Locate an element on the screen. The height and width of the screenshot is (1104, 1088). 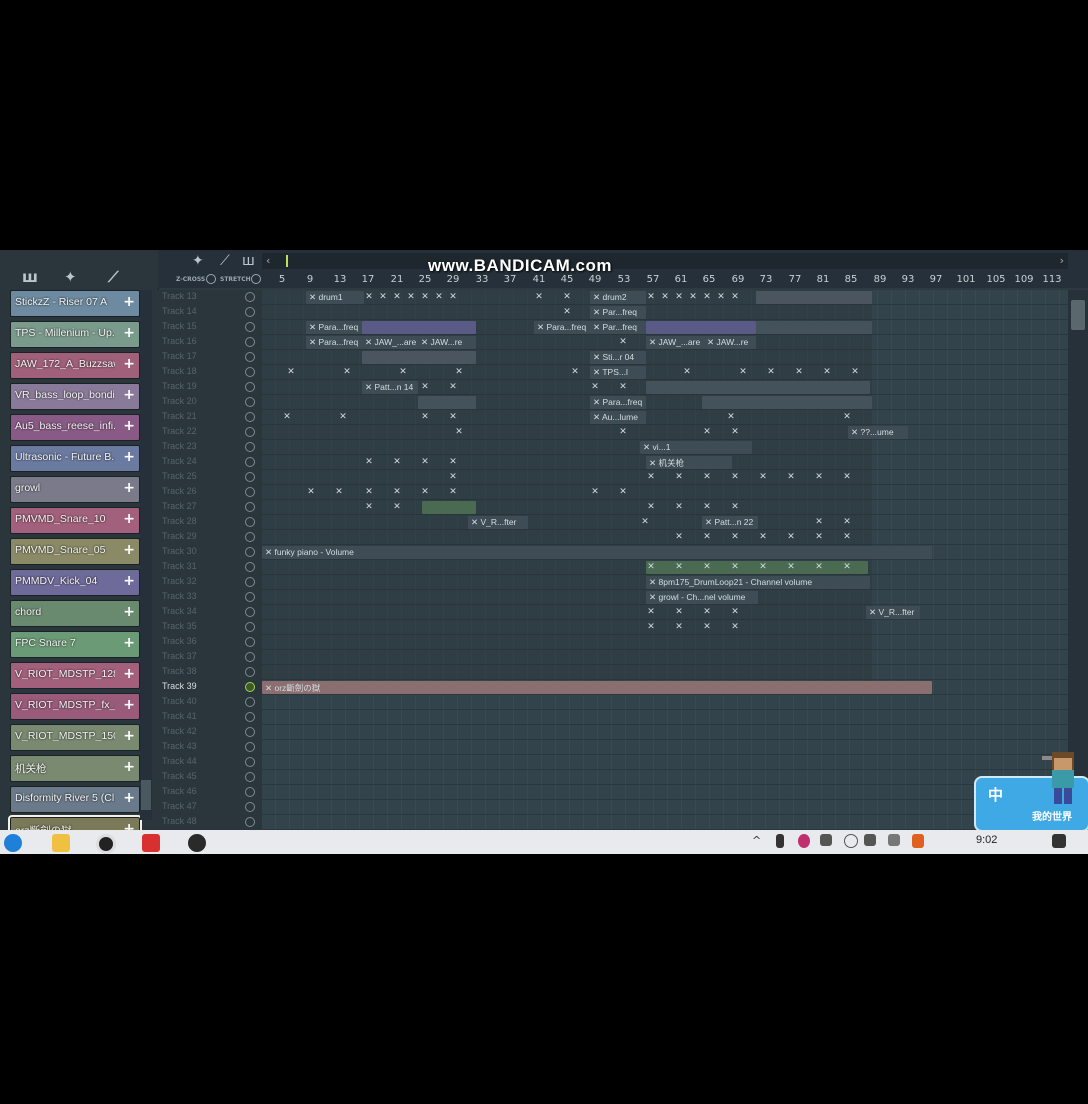
playlist-clip: ✕ Par...freq is located at coordinates (618, 312).